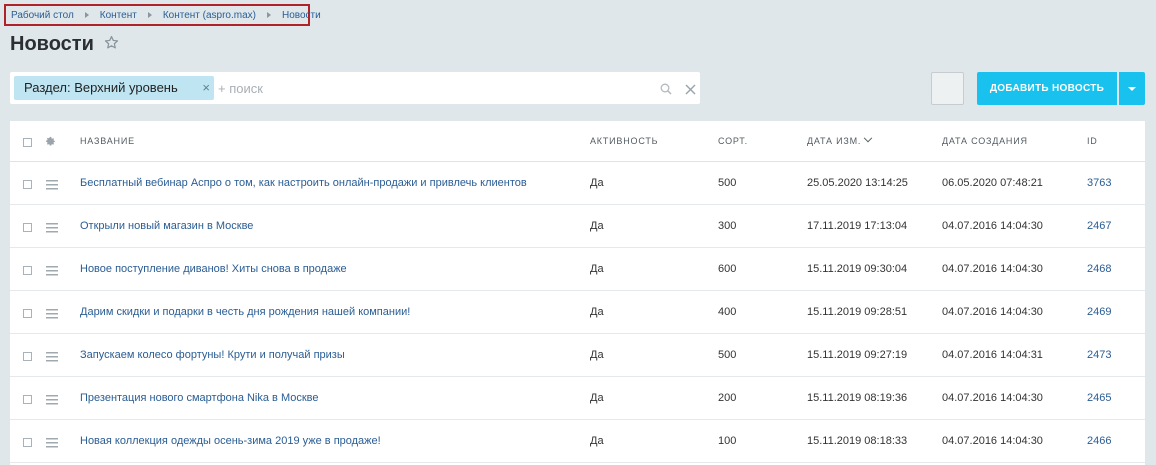  I want to click on id-link: 2469, so click(1099, 312).